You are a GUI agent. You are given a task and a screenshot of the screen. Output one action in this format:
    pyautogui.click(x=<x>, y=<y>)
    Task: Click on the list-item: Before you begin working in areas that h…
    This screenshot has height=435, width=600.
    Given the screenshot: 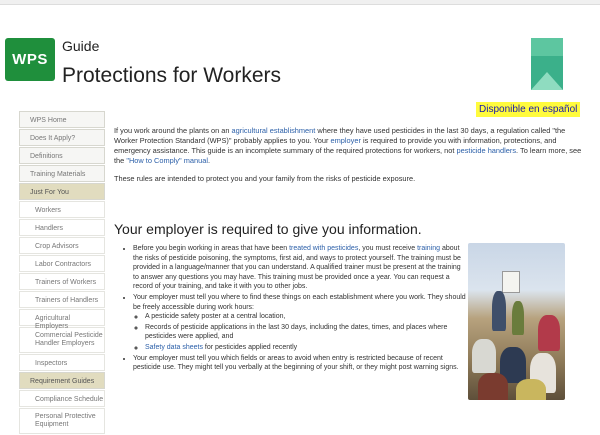 What is the action you would take?
    pyautogui.click(x=300, y=268)
    